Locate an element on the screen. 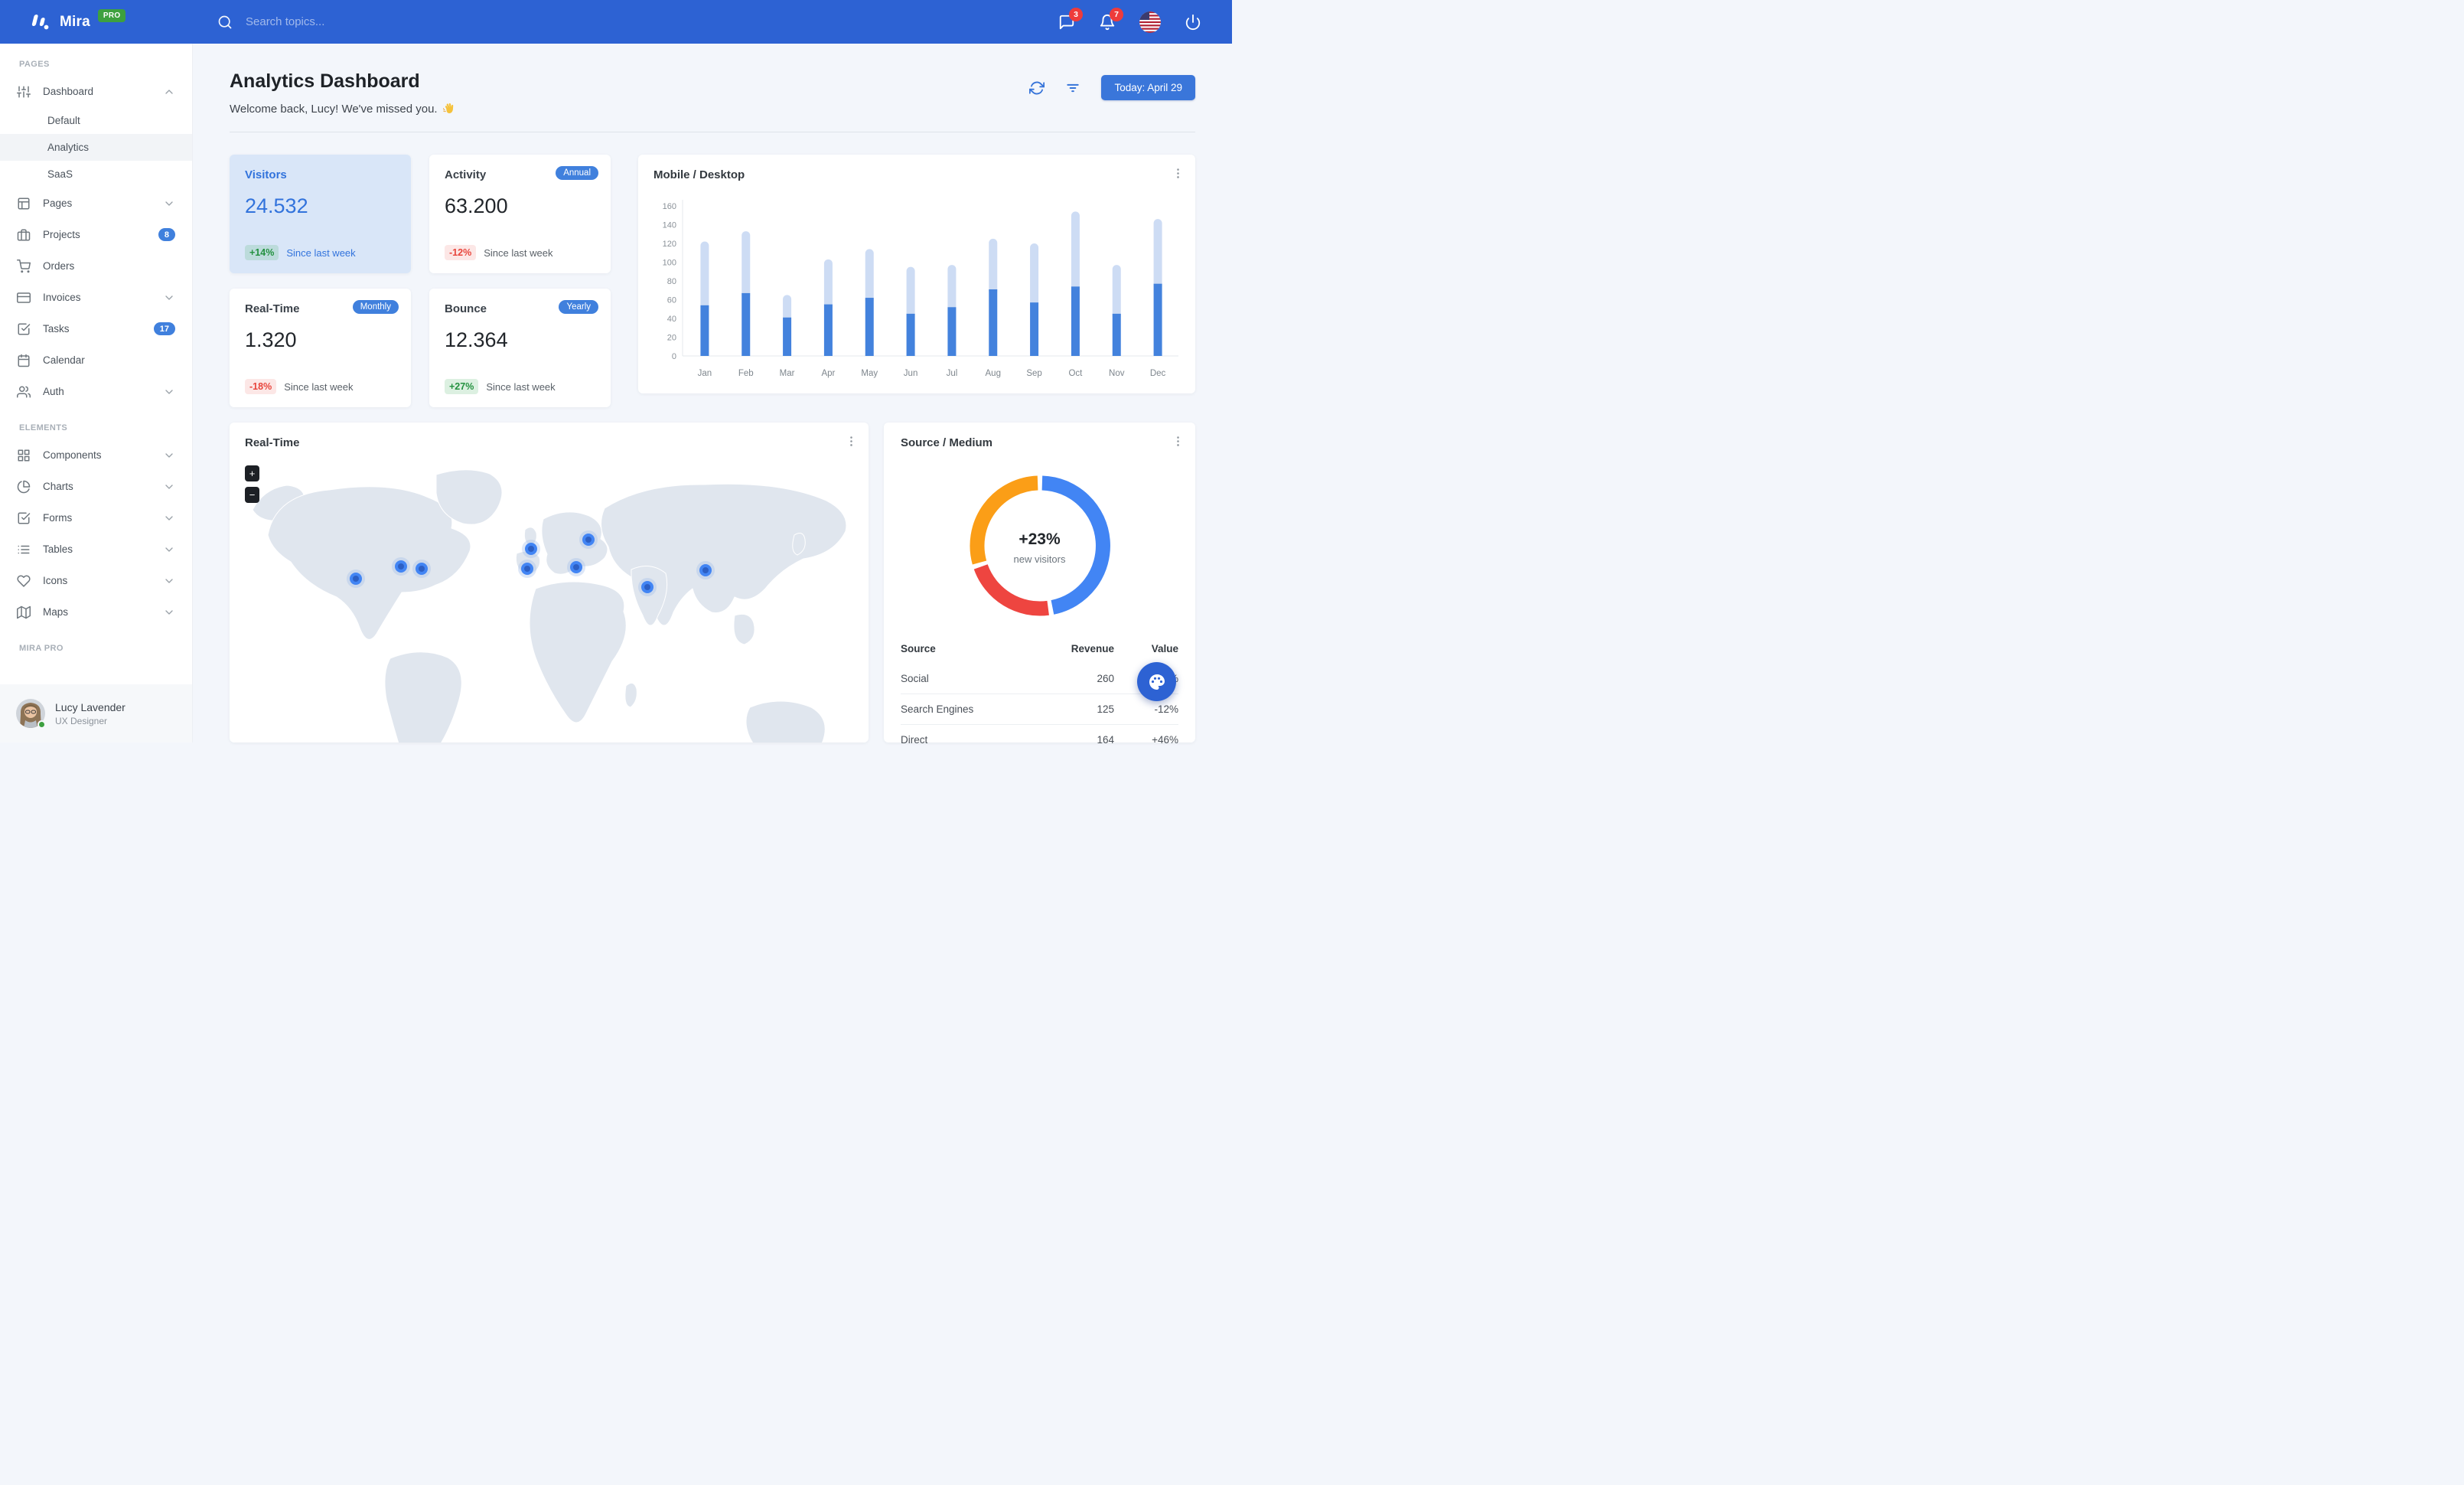 Image resolution: width=2464 pixels, height=1485 pixels. stat-period-badge: Annual is located at coordinates (577, 173).